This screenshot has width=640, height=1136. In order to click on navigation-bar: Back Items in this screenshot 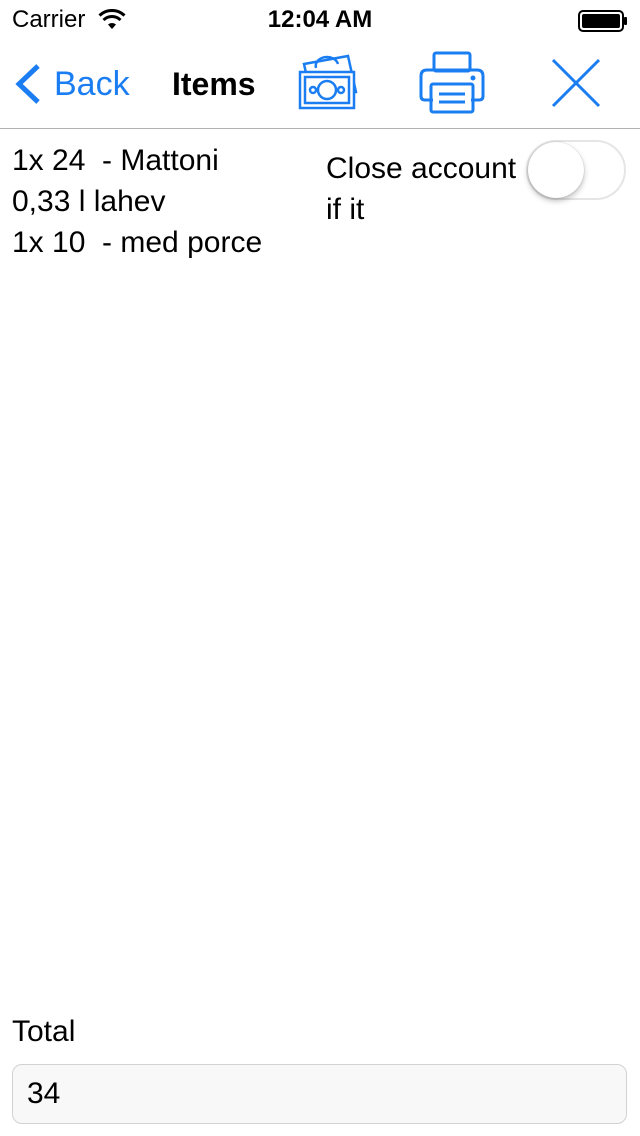, I will do `click(320, 84)`.